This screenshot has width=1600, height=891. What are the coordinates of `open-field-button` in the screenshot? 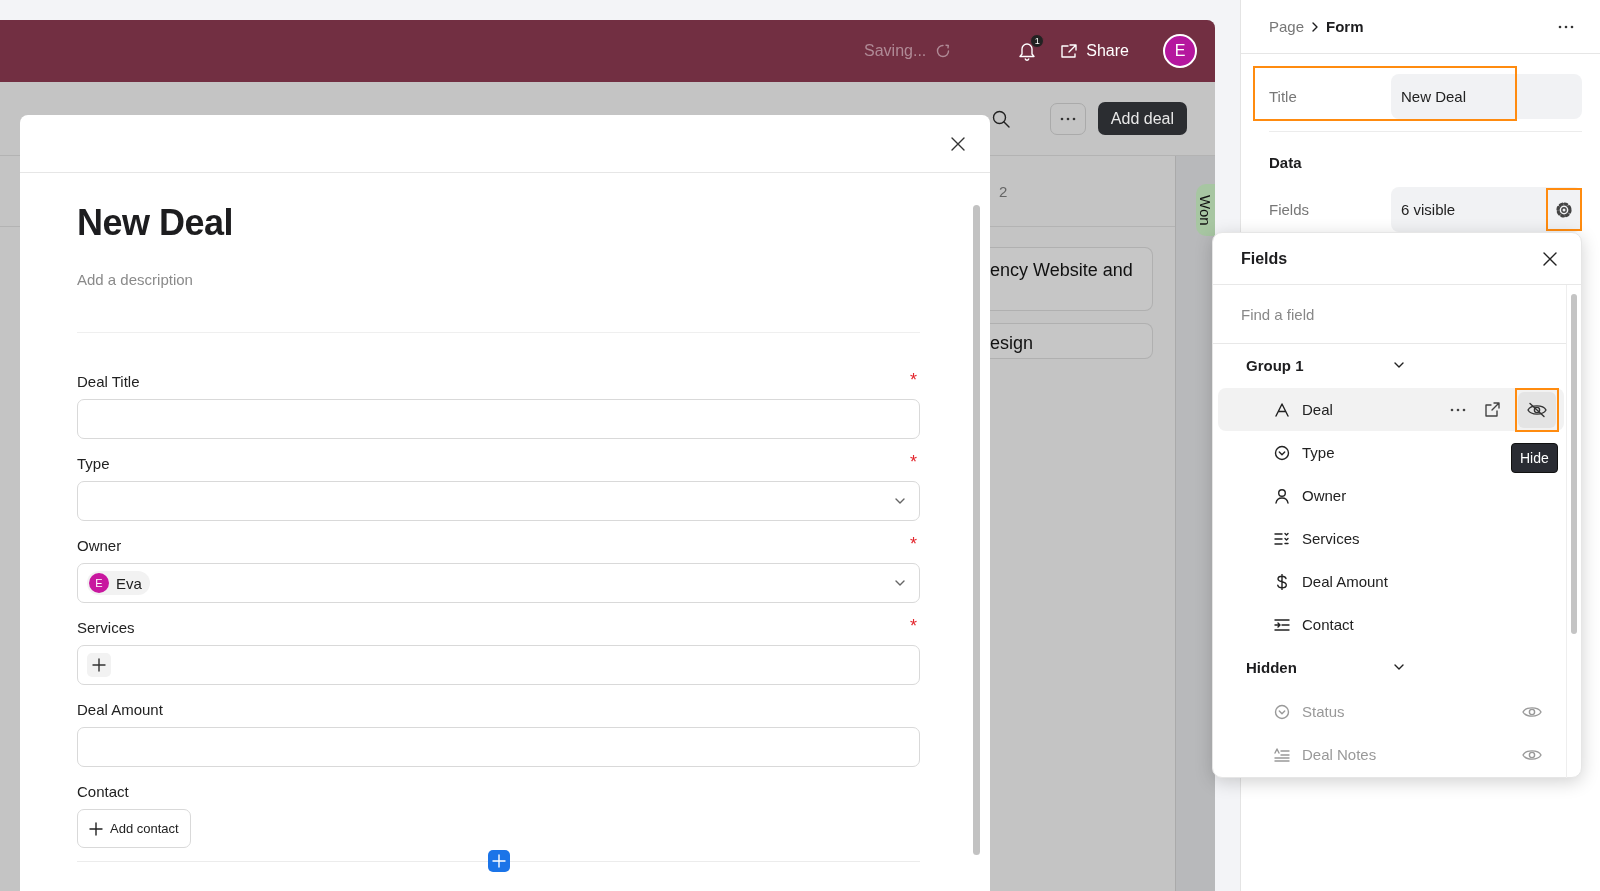 It's located at (1492, 409).